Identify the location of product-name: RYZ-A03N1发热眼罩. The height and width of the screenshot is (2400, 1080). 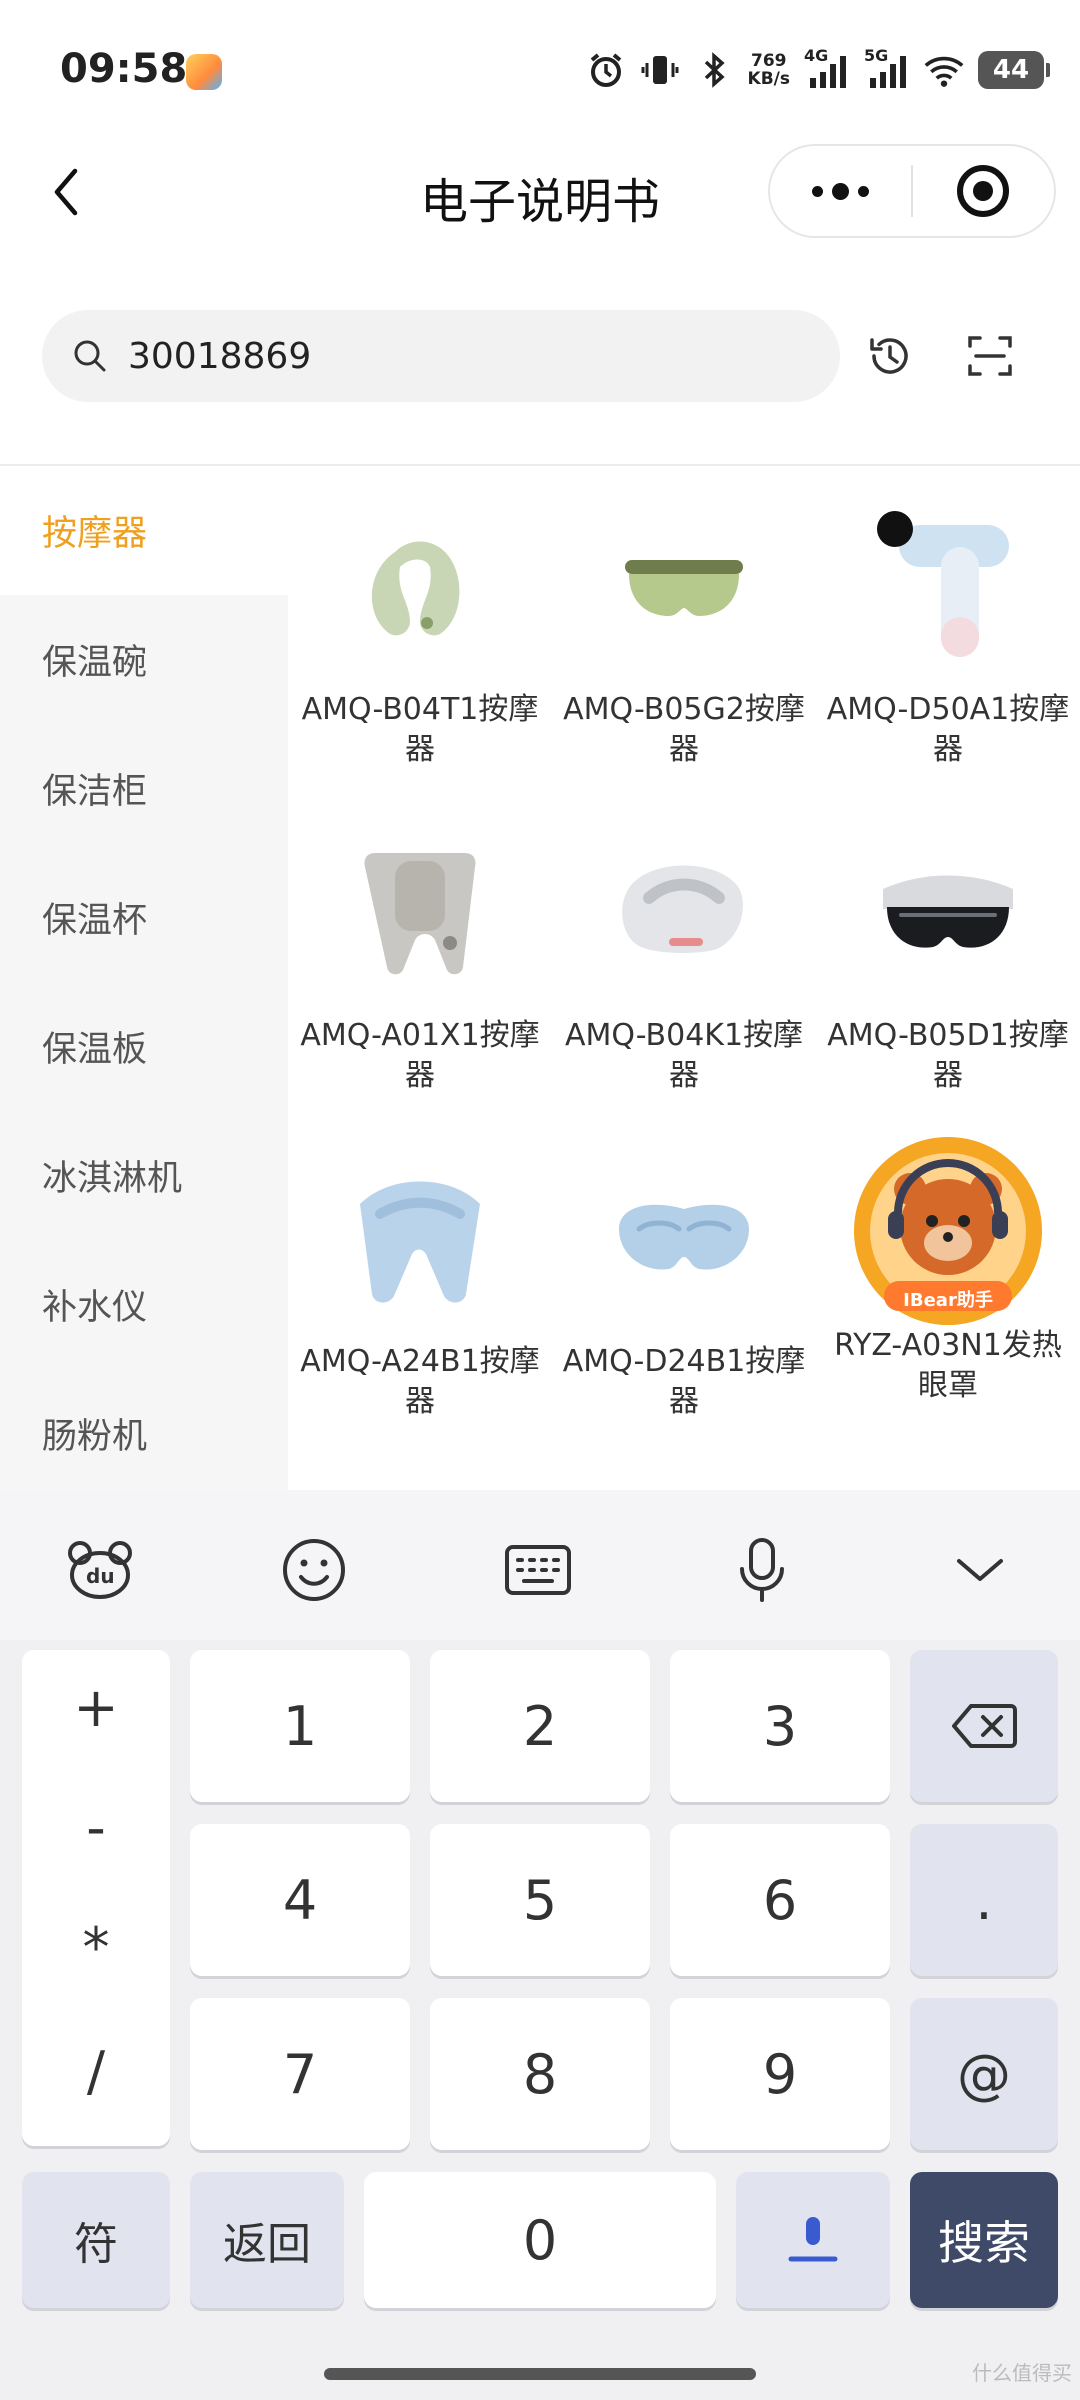
(948, 1365).